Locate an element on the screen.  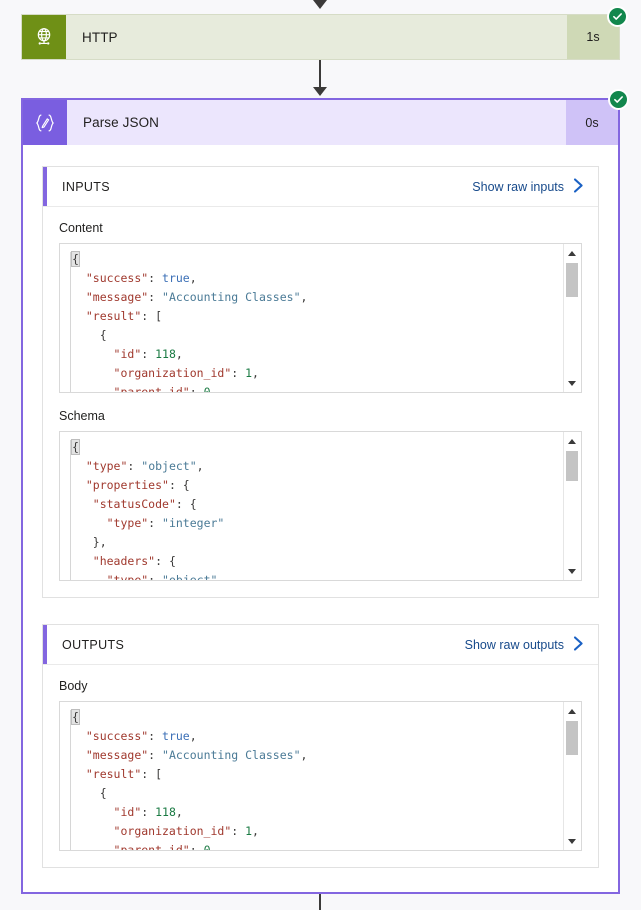
field-label-body: Body is located at coordinates (73, 686).